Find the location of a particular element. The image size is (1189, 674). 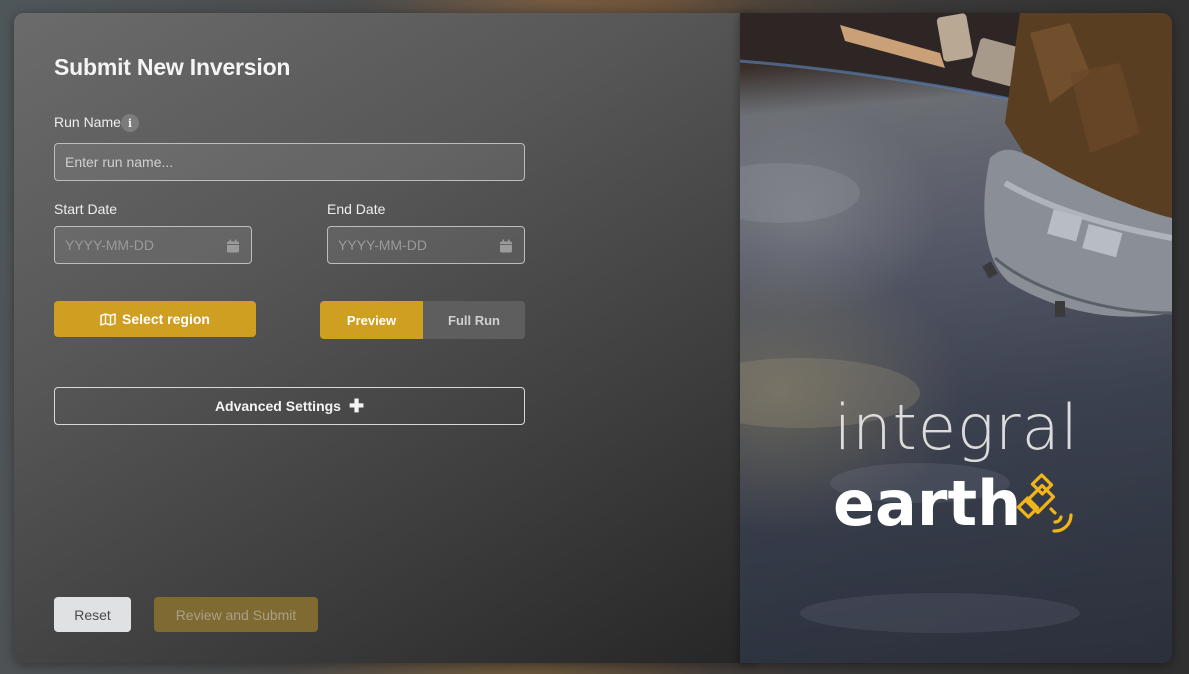

brand-wordmark-earth: earth is located at coordinates (927, 503).